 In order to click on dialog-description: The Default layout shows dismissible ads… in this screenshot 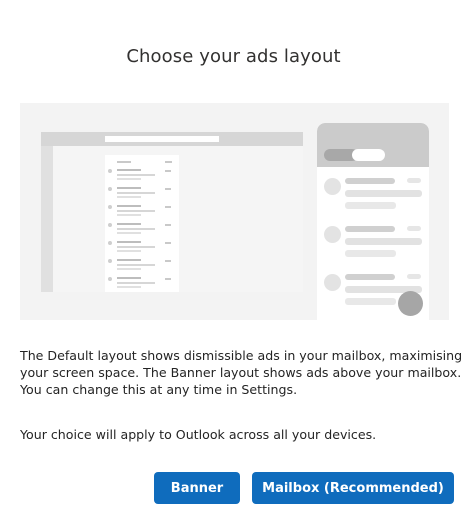, I will do `click(241, 372)`.